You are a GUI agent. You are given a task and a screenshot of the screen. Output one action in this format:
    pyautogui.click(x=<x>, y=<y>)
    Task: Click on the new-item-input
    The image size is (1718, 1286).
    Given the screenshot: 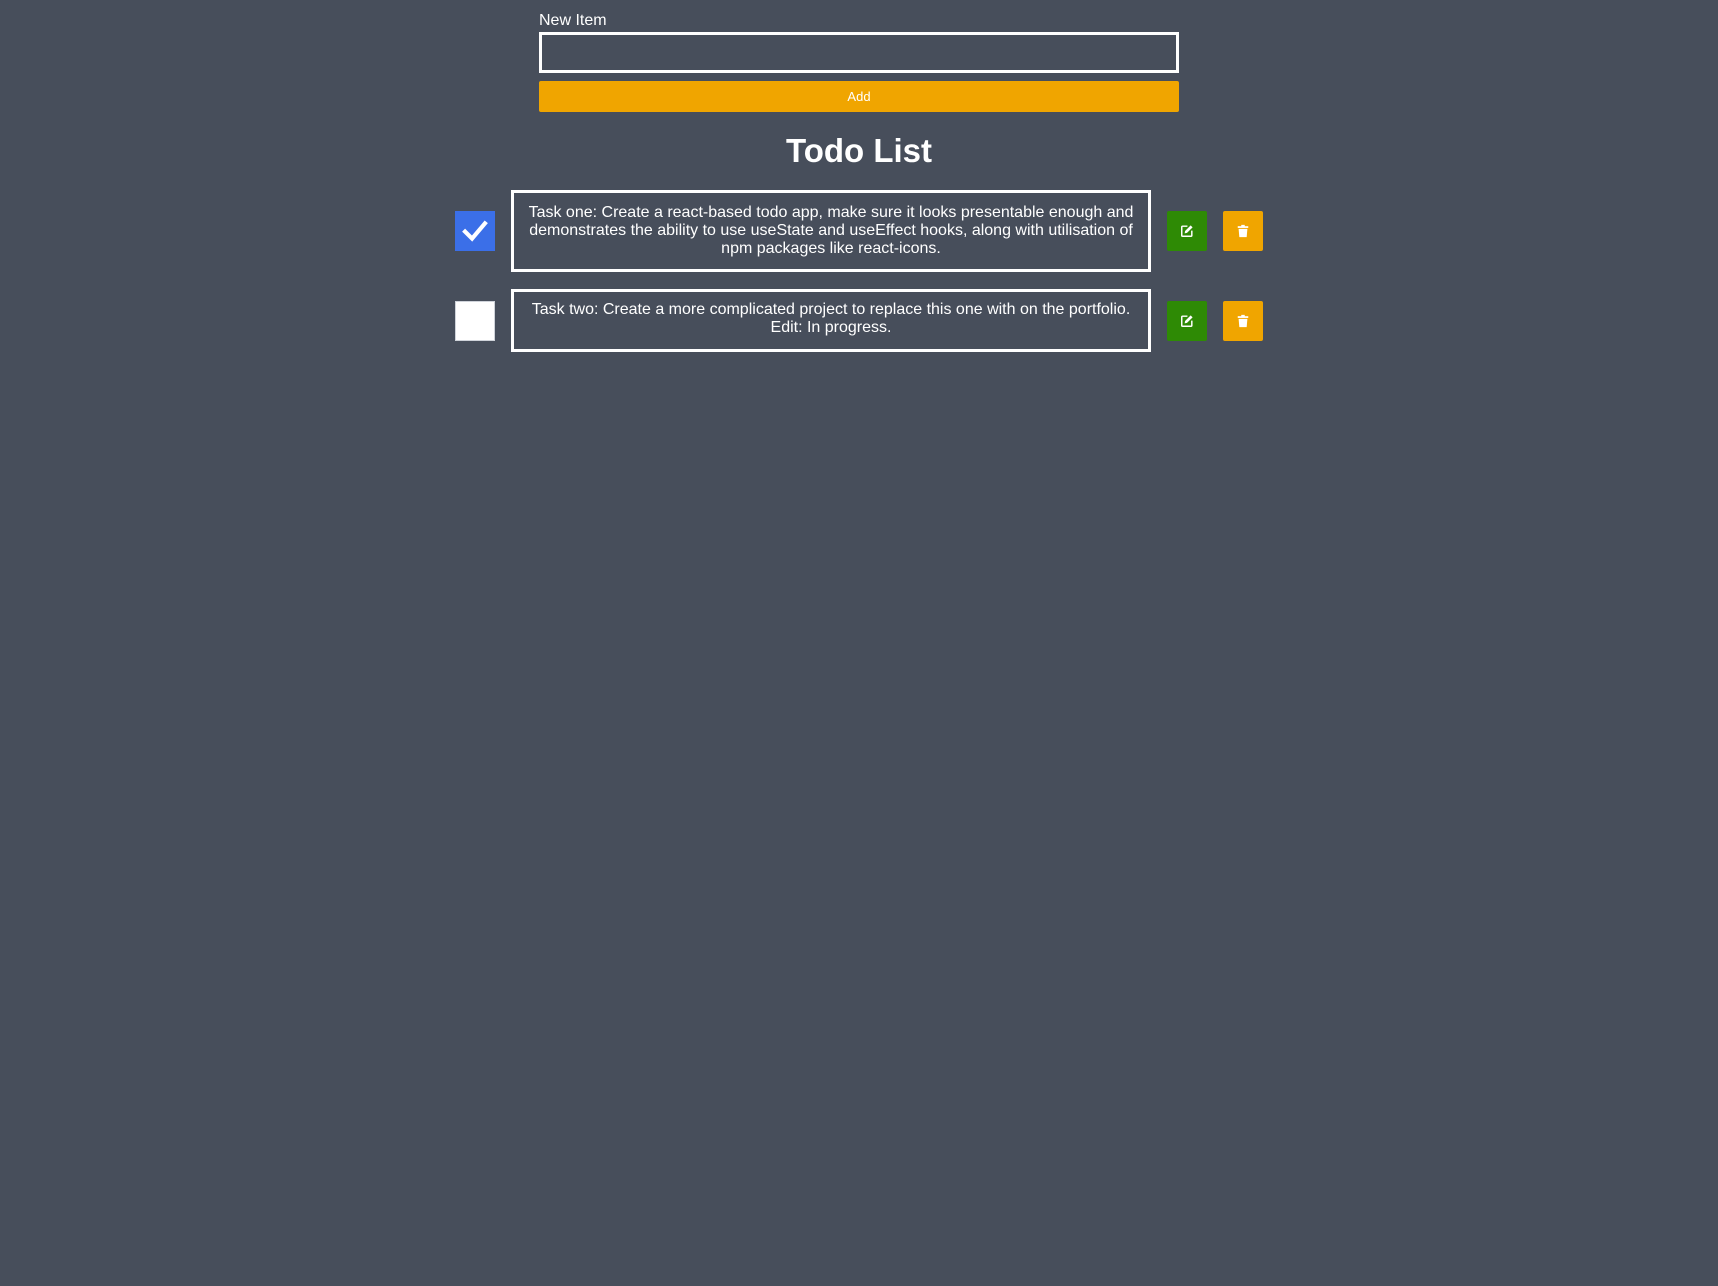 What is the action you would take?
    pyautogui.click(x=859, y=52)
    